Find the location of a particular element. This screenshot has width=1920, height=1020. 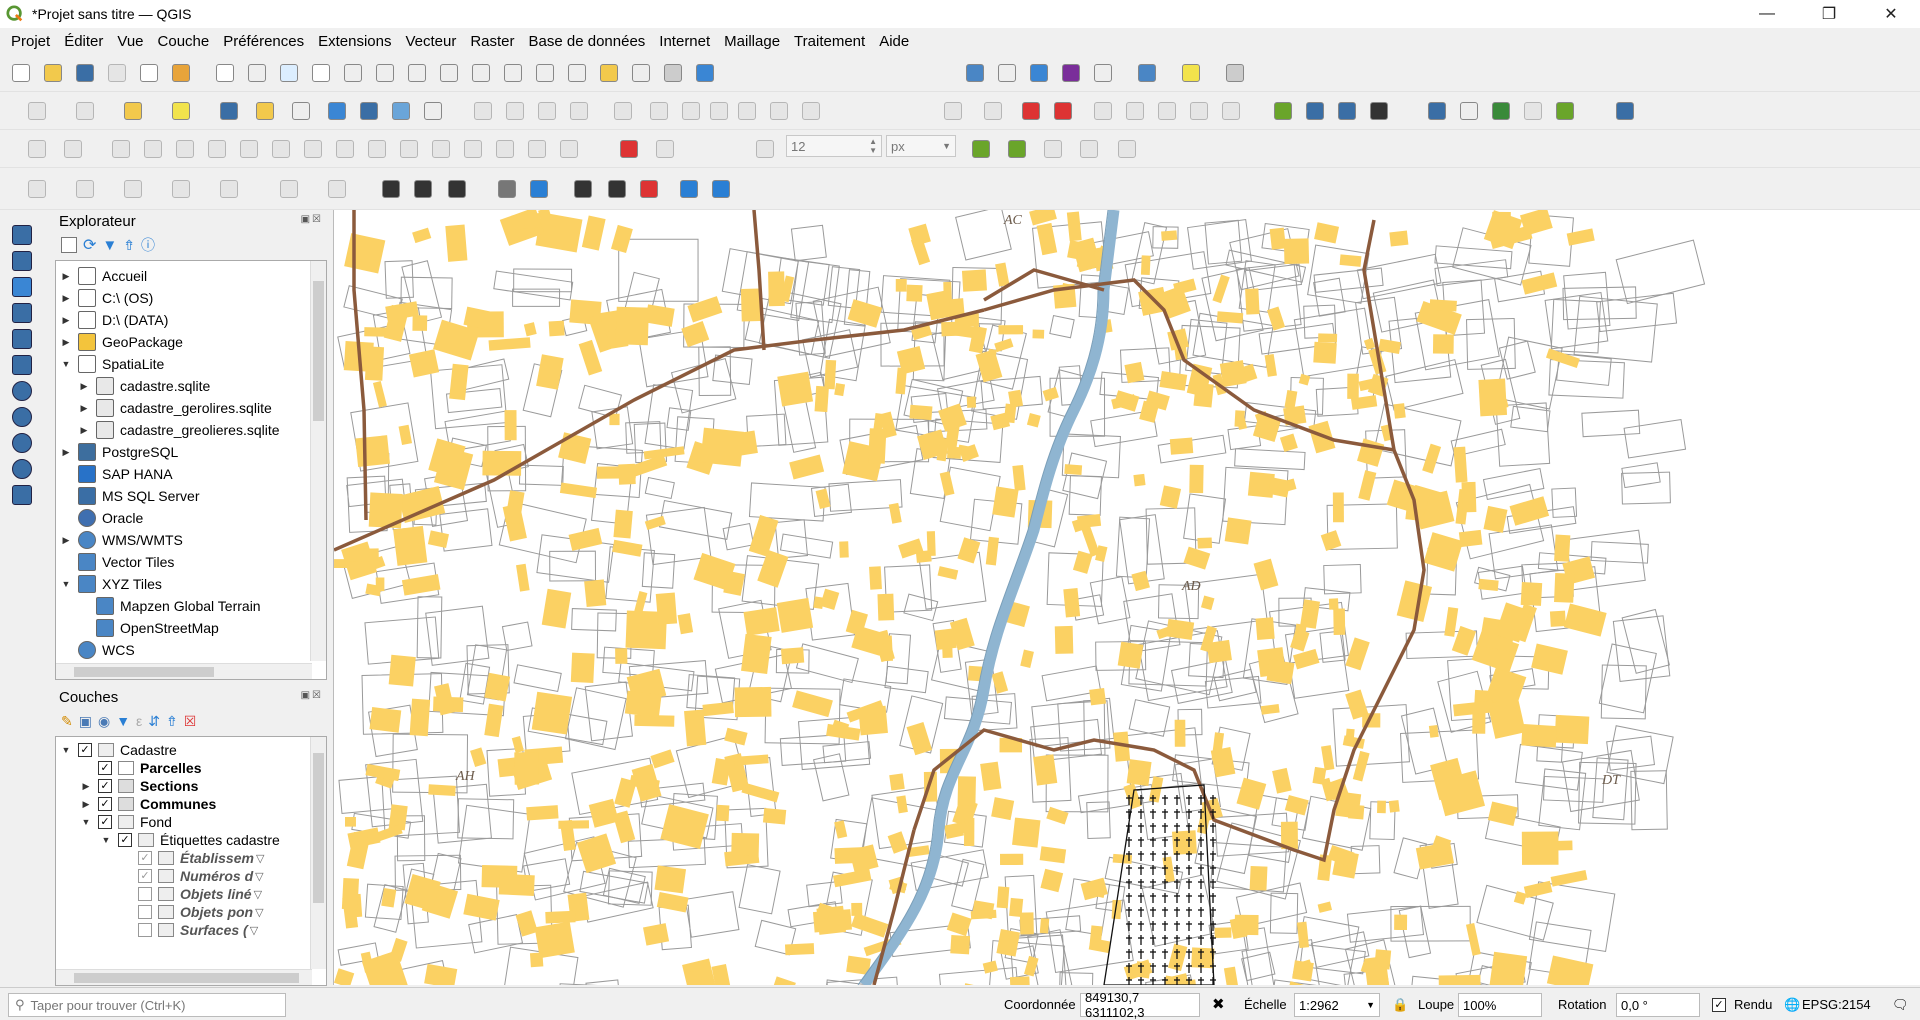

layer-item: Surfaces (▽ is located at coordinates (157, 930).